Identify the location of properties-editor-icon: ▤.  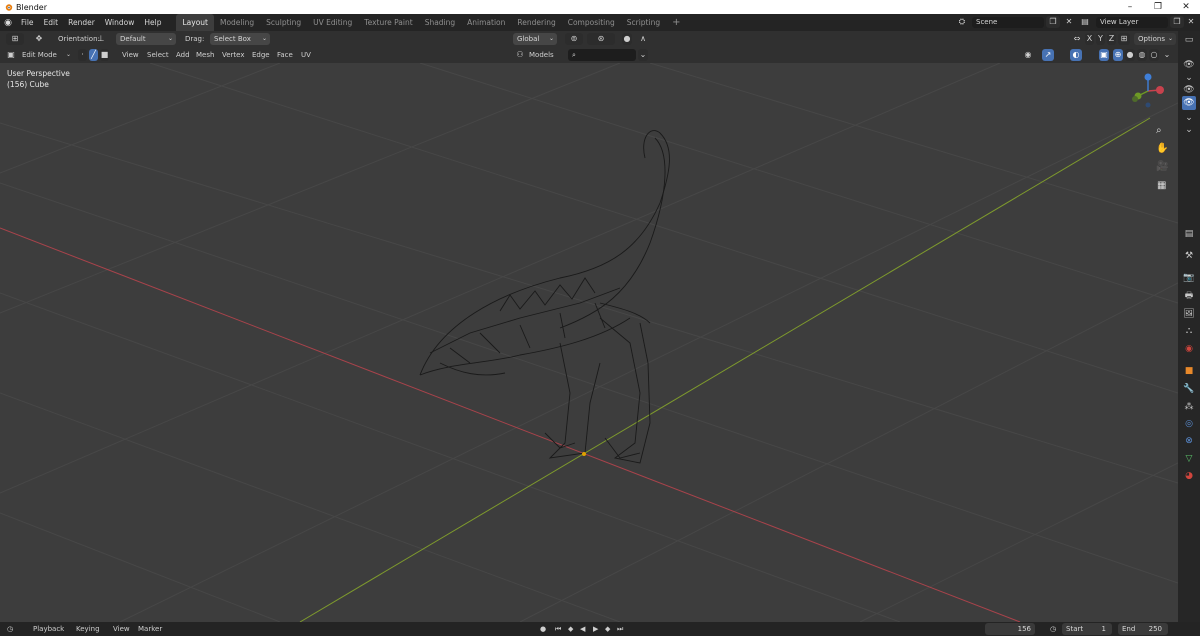
(1189, 234).